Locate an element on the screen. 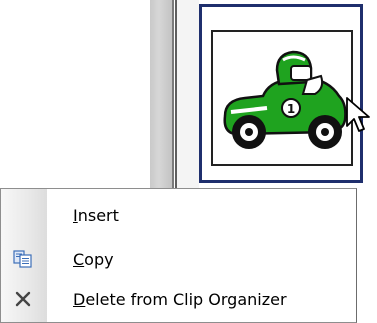  menu-item-insert: Insert is located at coordinates (178, 215).